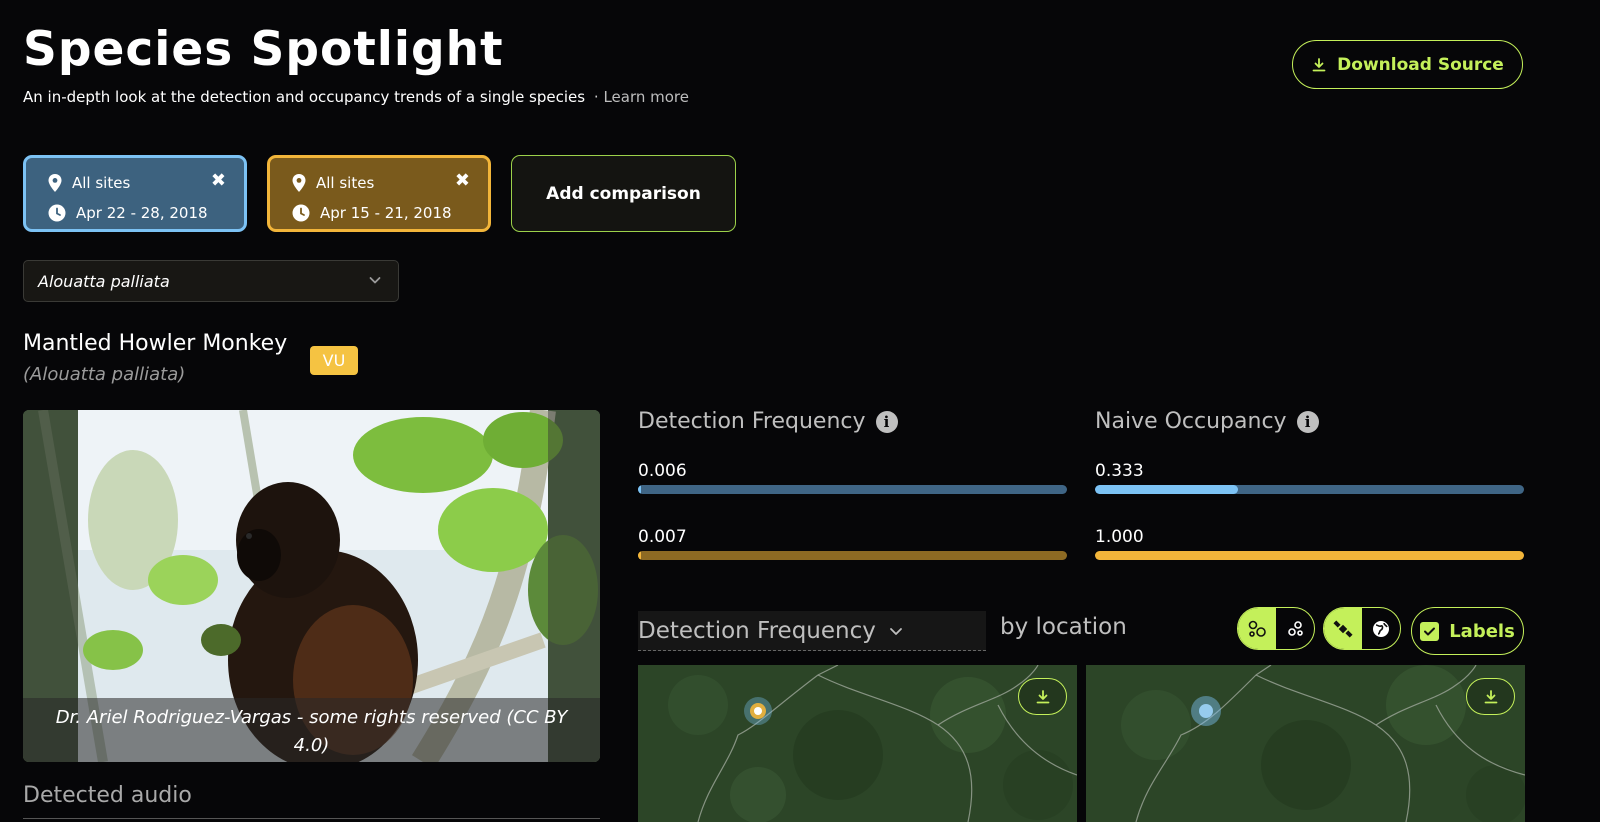  Describe the element at coordinates (662, 471) in the screenshot. I see `detection-frequency-value-1: 0.006` at that location.